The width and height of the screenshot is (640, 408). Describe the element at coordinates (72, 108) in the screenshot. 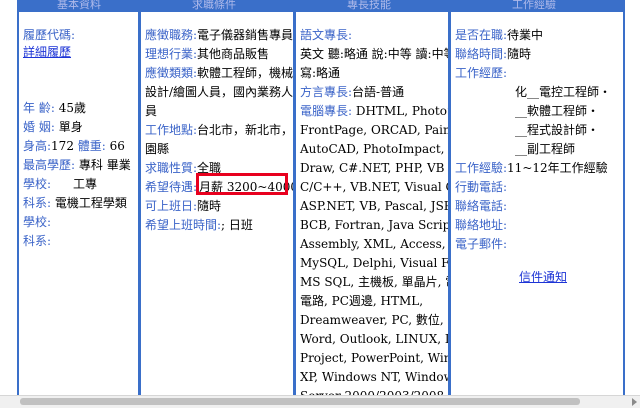

I see `age-value: 45歲` at that location.